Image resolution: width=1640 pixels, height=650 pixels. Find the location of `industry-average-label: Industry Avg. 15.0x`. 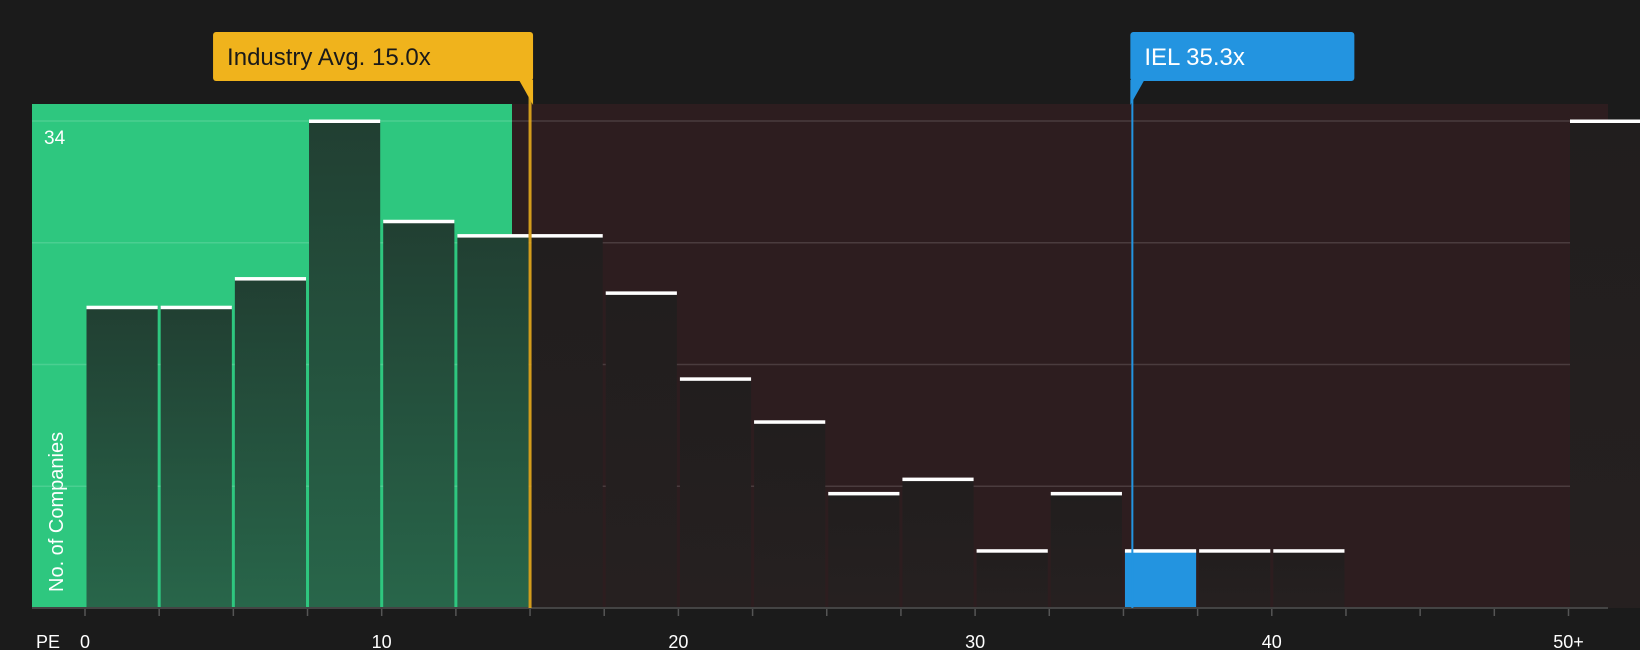

industry-average-label: Industry Avg. 15.0x is located at coordinates (329, 57).